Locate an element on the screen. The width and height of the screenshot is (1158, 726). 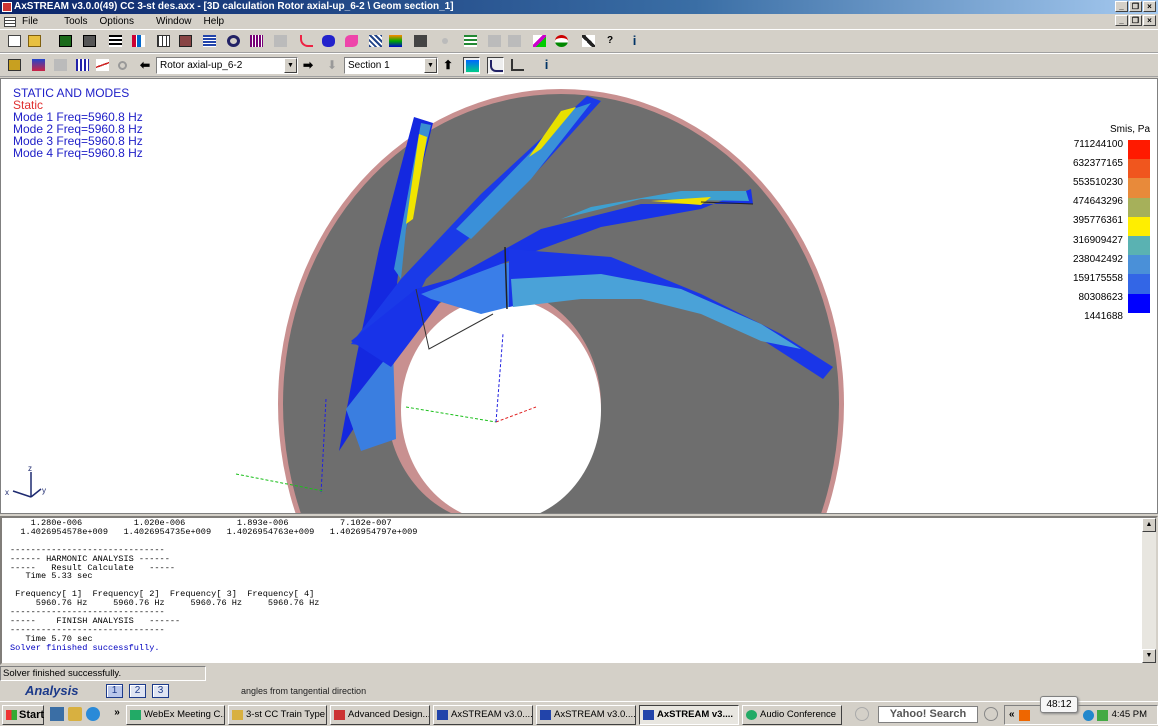
tray-app-icon is located at coordinates (1024, 715).